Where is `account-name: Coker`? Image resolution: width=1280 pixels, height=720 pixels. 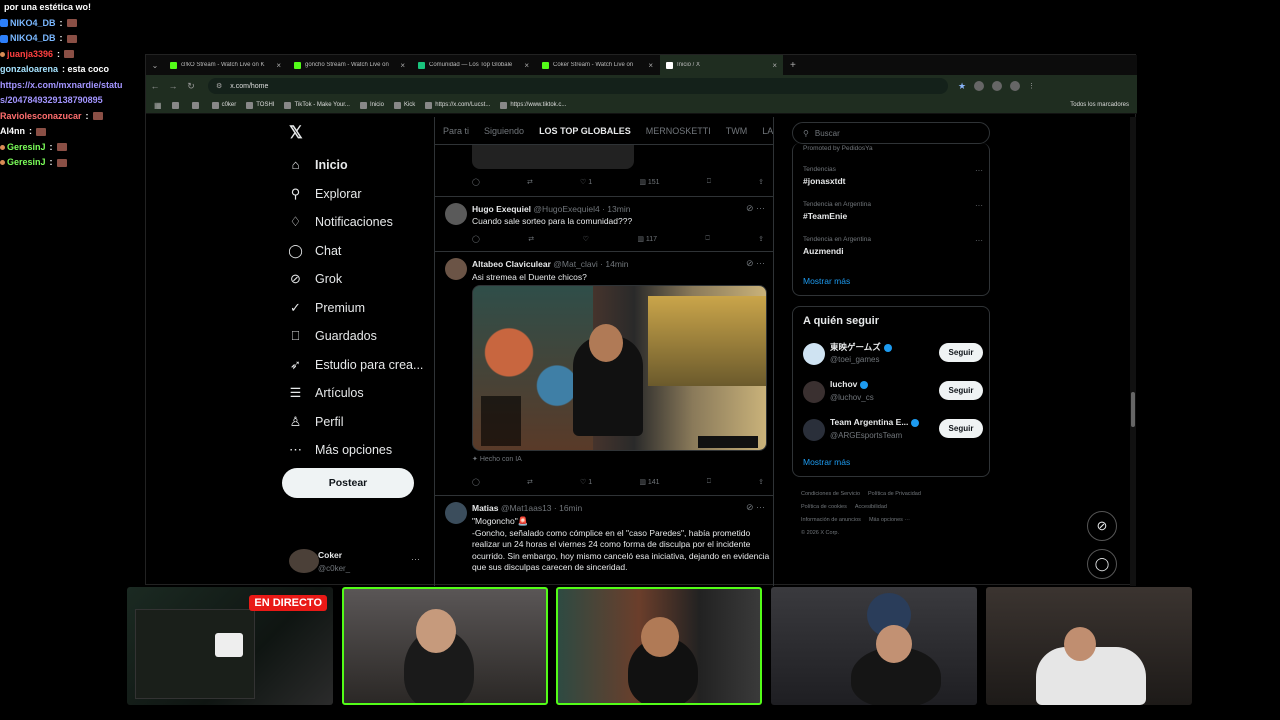
account-name: Coker is located at coordinates (330, 555).